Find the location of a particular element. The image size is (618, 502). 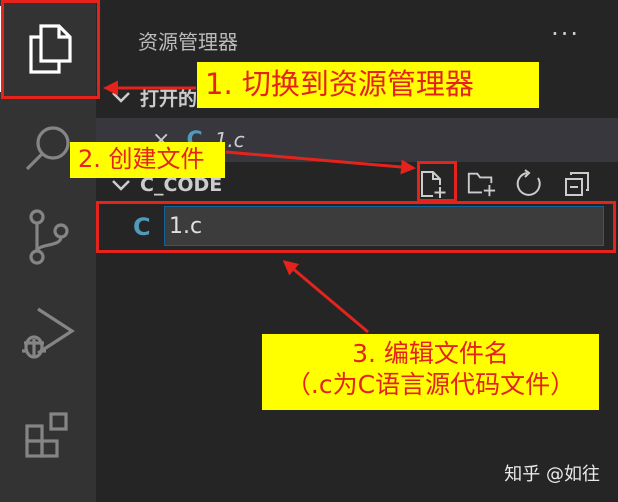

highlight-input is located at coordinates (356, 227).